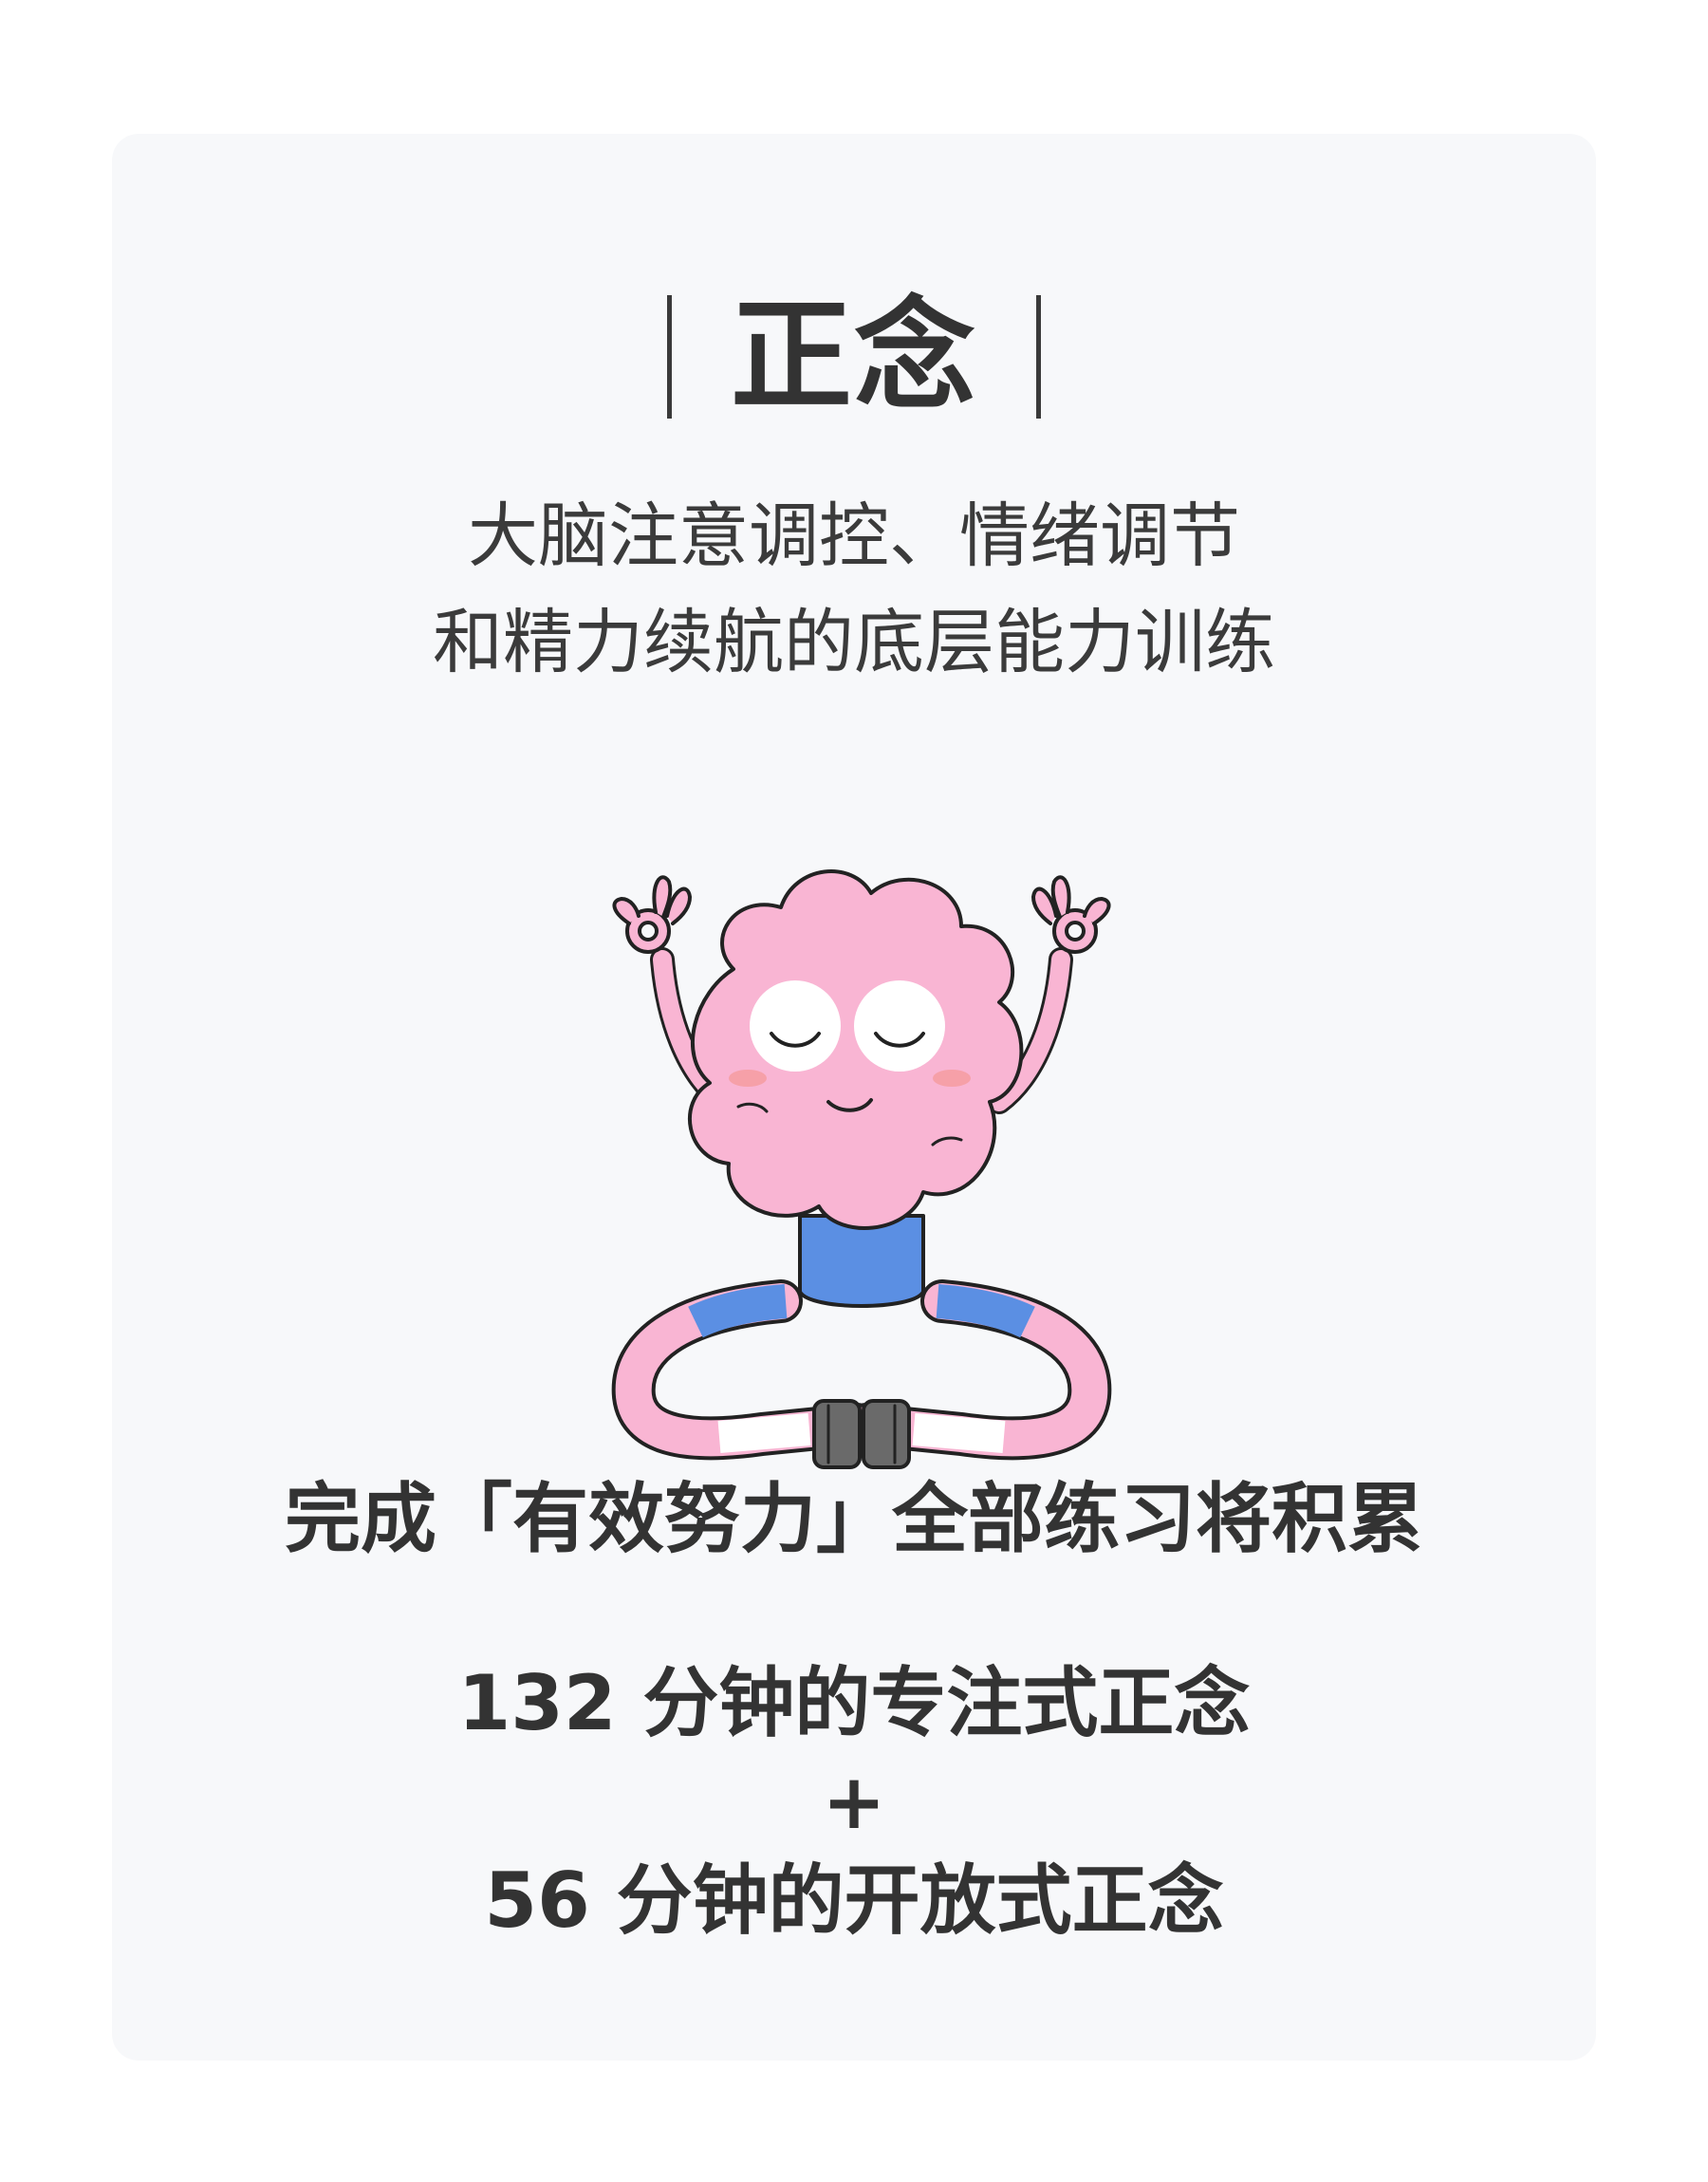  I want to click on plus-sign: +, so click(854, 1802).